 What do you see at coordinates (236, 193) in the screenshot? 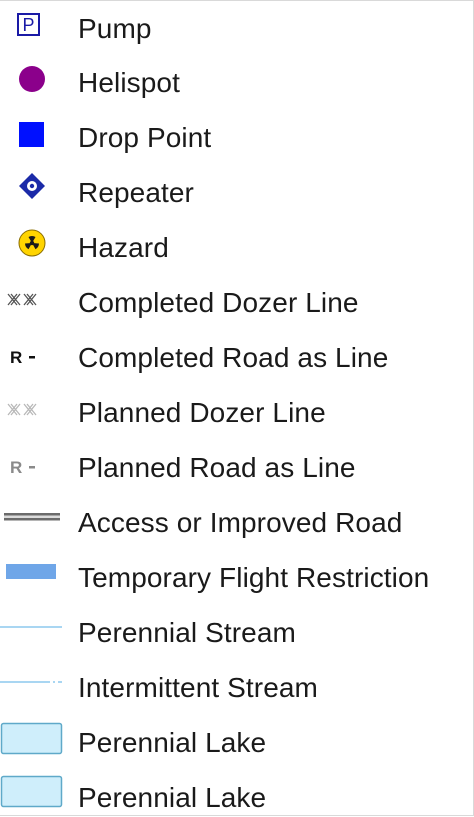
I see `legend-item-repeater: Repeater` at bounding box center [236, 193].